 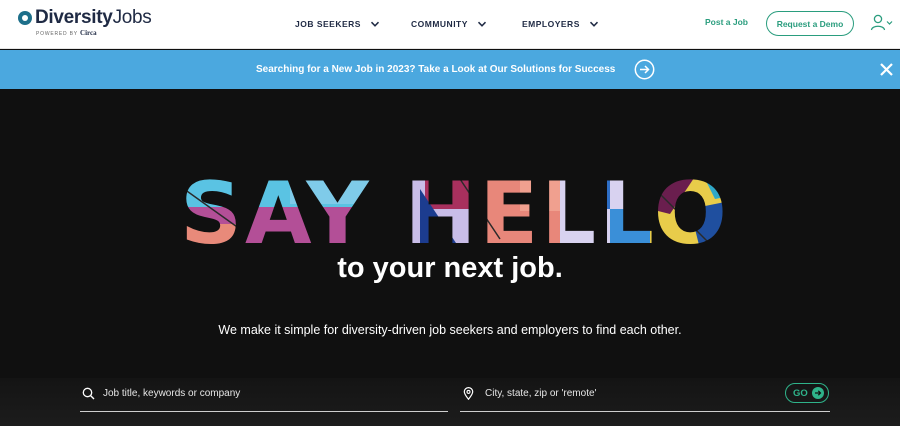 I want to click on location-search-input, so click(x=630, y=393).